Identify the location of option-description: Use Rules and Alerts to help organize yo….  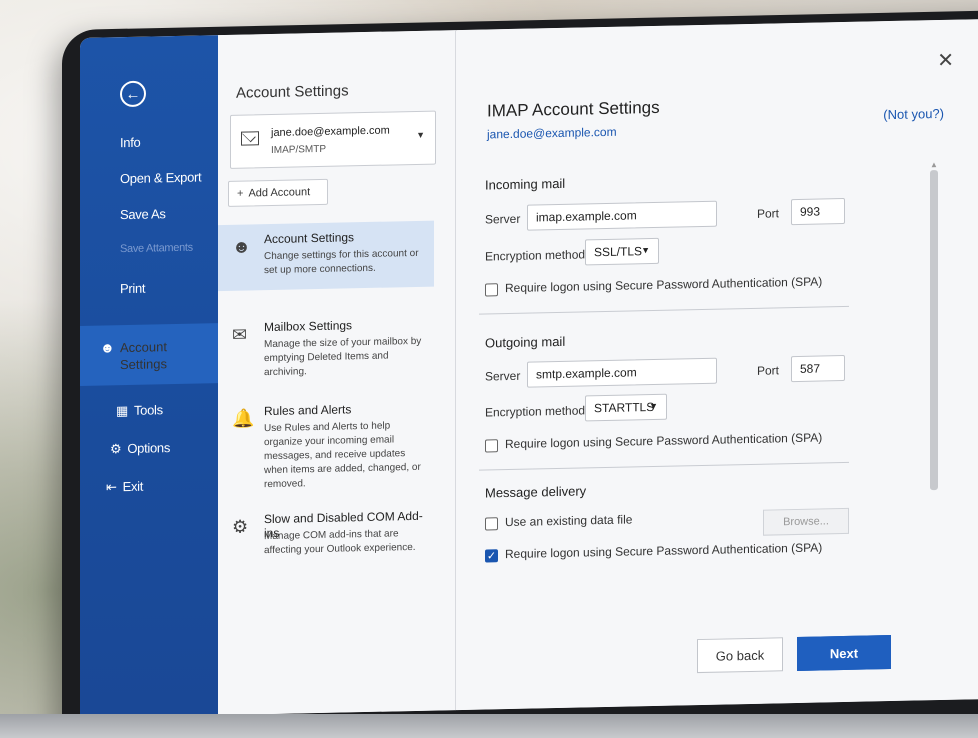
(342, 455).